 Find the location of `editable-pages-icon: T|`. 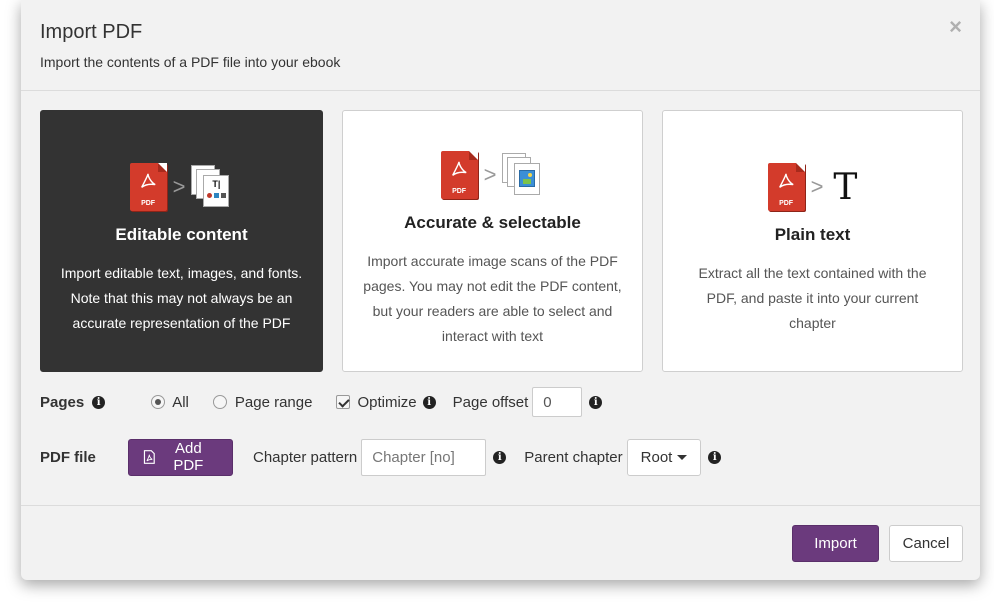

editable-pages-icon: T| is located at coordinates (212, 187).